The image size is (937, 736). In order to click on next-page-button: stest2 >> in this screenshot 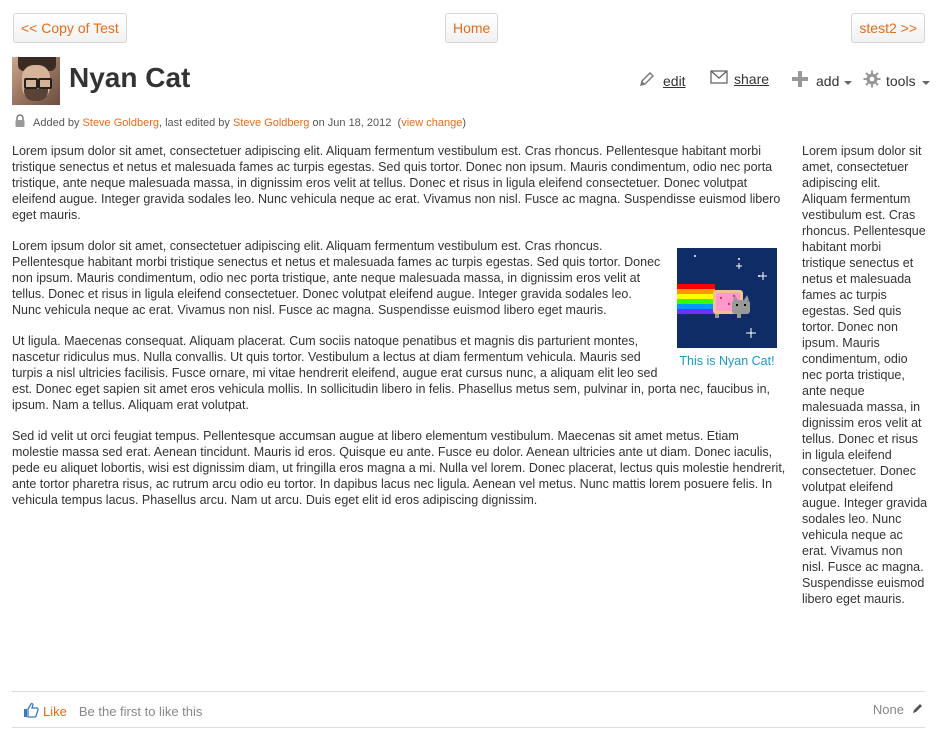, I will do `click(888, 28)`.